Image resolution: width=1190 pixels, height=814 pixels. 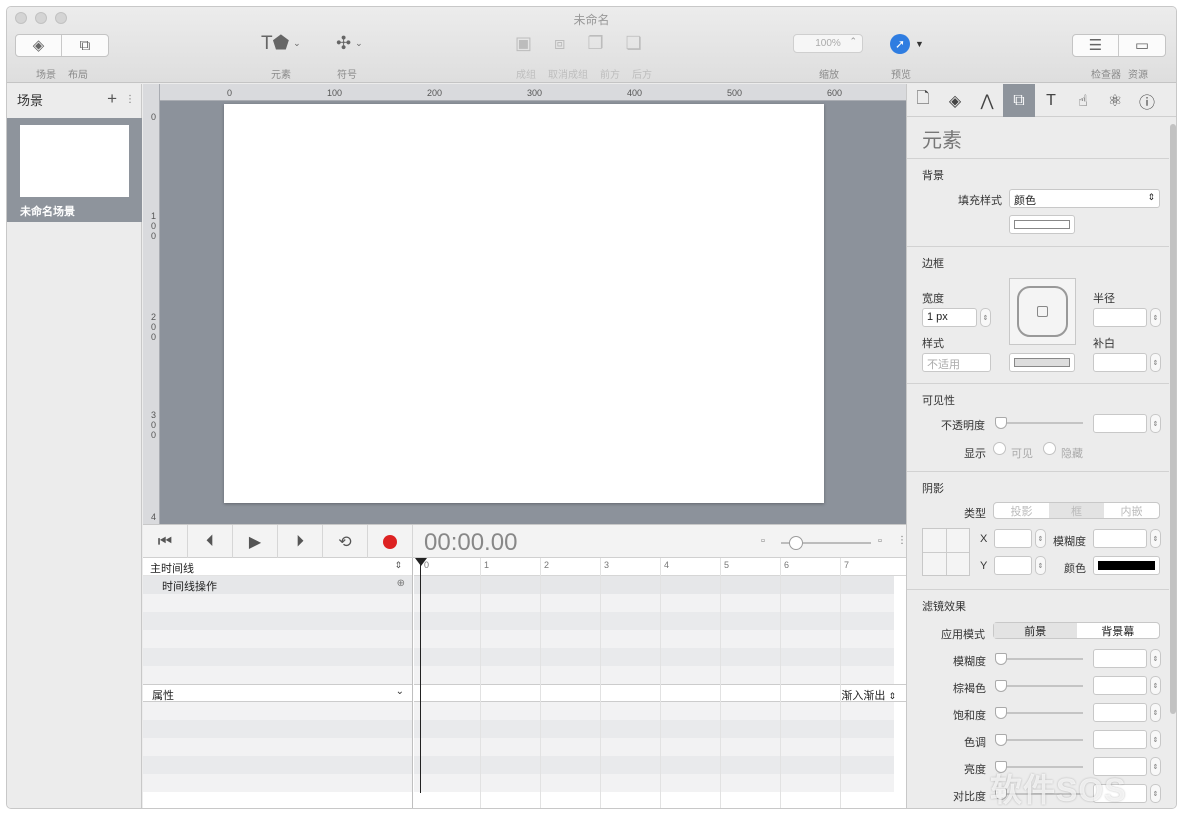 What do you see at coordinates (1039, 423) in the screenshot?
I see `opacity-slider` at bounding box center [1039, 423].